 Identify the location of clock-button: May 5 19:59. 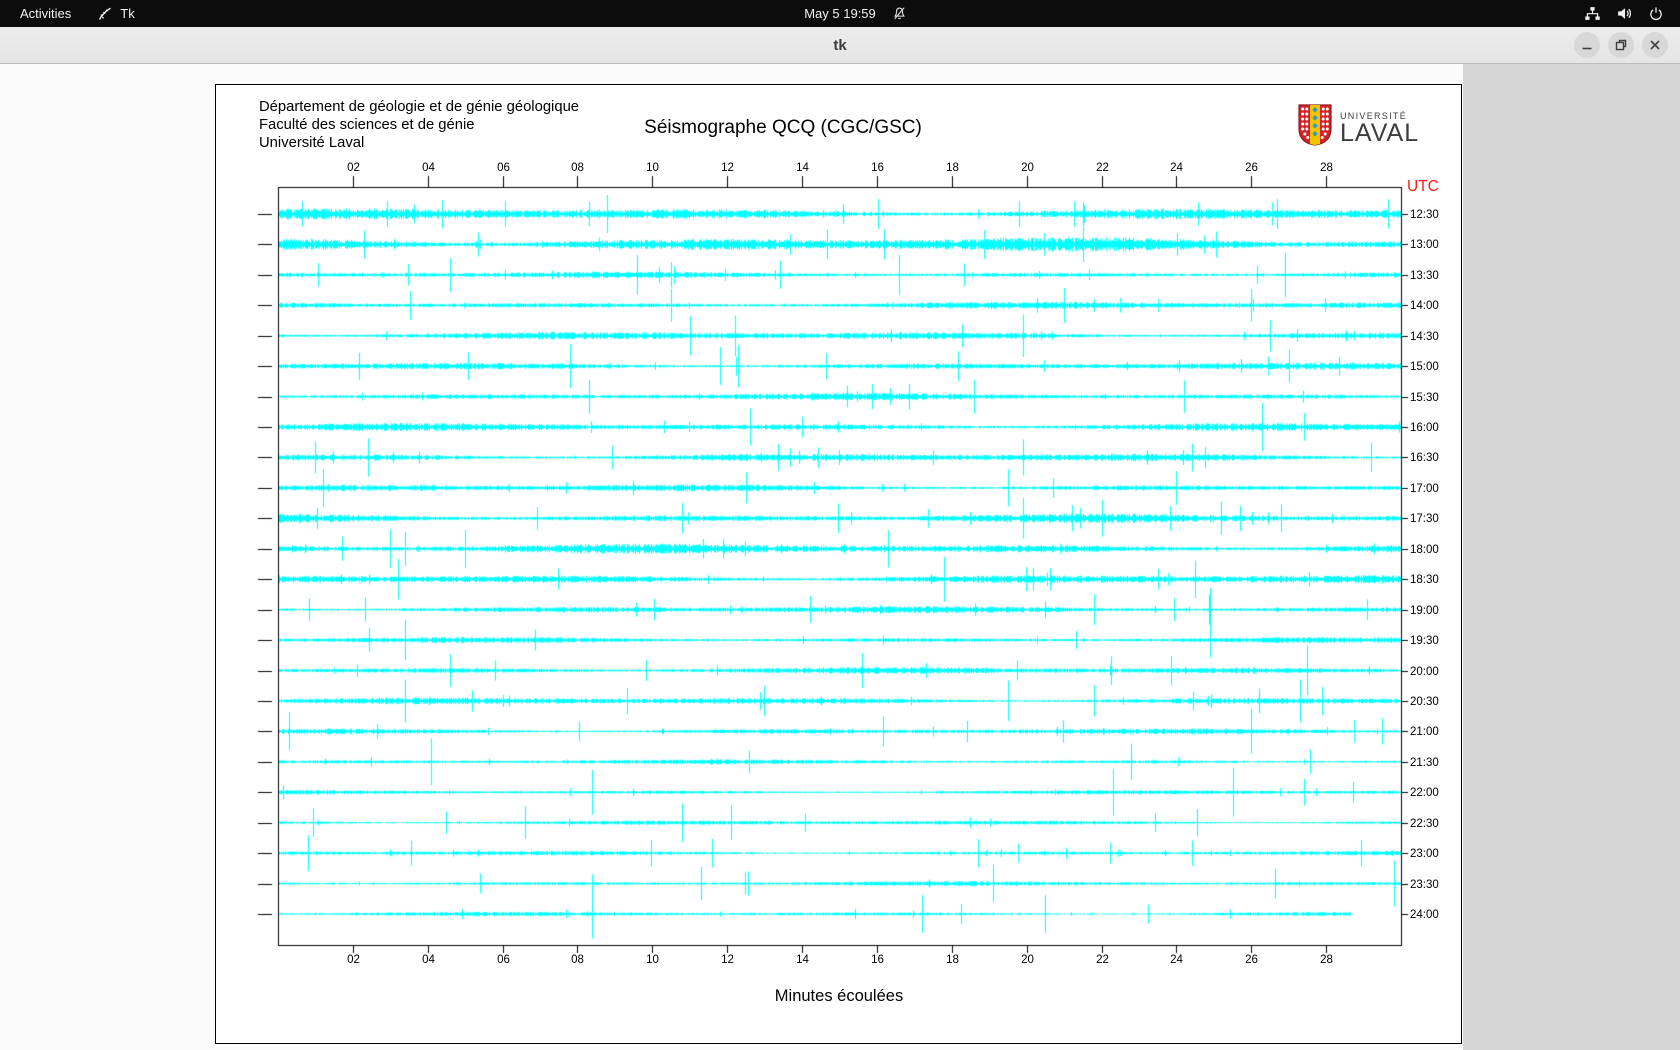
(840, 13).